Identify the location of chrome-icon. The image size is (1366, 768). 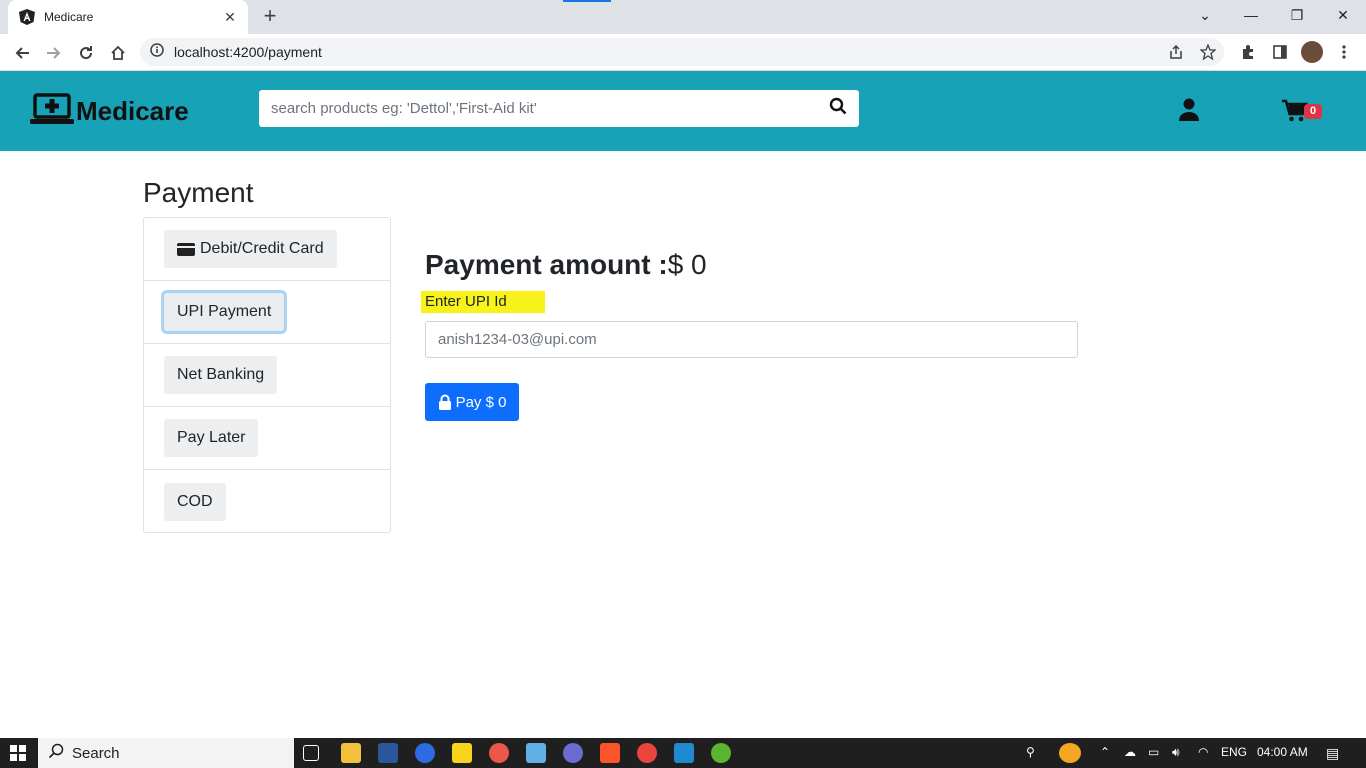
(647, 753).